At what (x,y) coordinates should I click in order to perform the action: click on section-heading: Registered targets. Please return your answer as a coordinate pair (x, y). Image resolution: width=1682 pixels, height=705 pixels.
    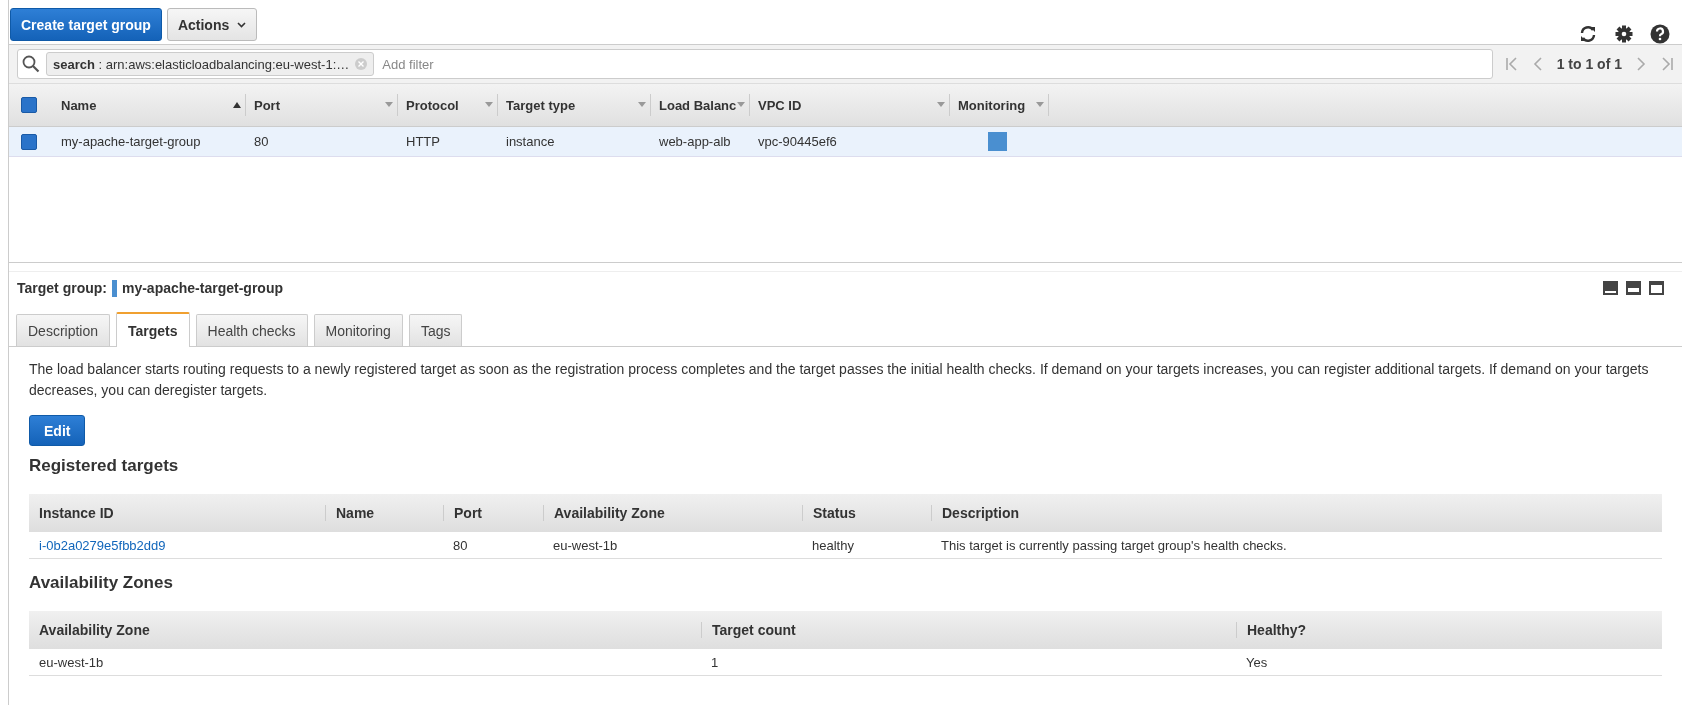
    Looking at the image, I should click on (104, 466).